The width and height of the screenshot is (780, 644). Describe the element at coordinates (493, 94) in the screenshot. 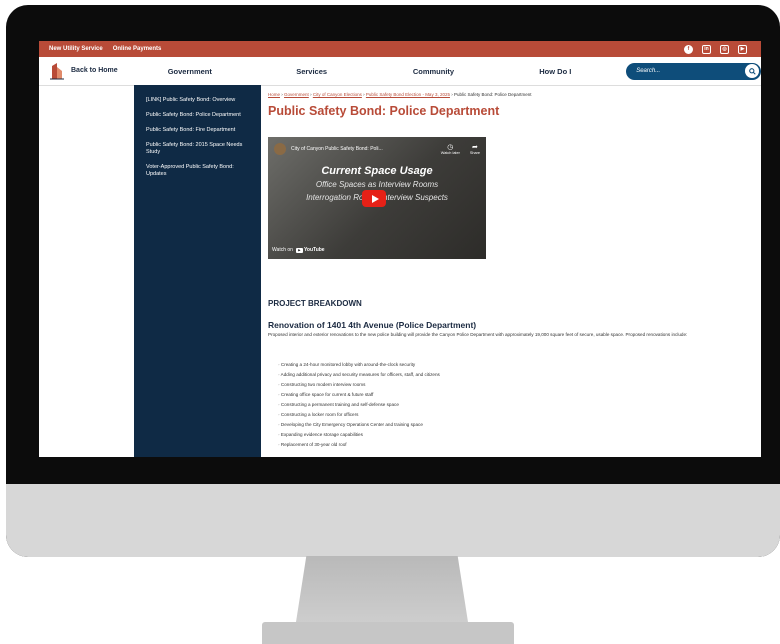

I see `breadcrumb-current: Public Safety Bond: Police Department` at that location.